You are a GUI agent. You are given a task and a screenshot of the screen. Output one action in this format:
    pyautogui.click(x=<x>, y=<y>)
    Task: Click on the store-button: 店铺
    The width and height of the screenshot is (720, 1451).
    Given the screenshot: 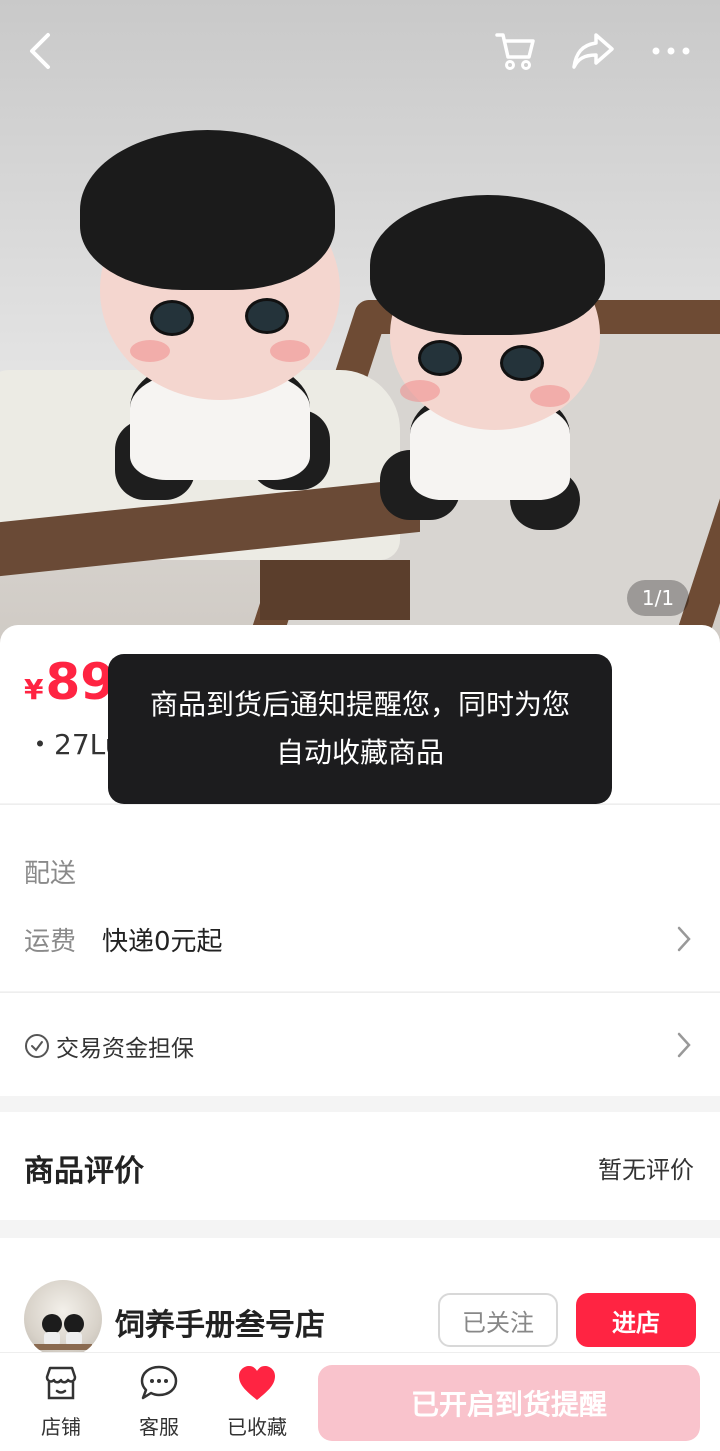 What is the action you would take?
    pyautogui.click(x=61, y=1401)
    